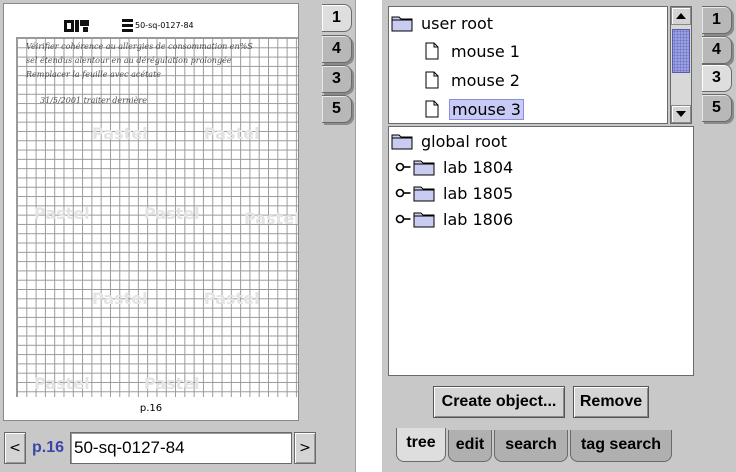  What do you see at coordinates (611, 402) in the screenshot?
I see `remove-button: Remove` at bounding box center [611, 402].